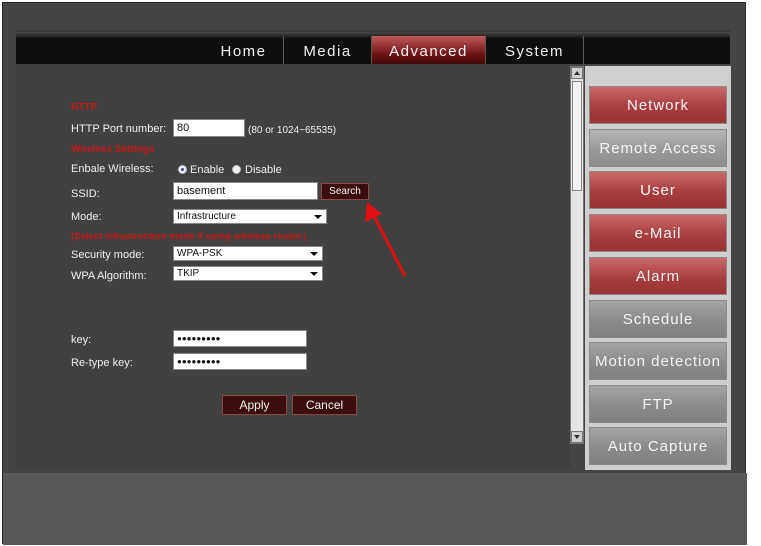 Image resolution: width=761 pixels, height=546 pixels. What do you see at coordinates (207, 170) in the screenshot?
I see `enable-radio-label: Enable` at bounding box center [207, 170].